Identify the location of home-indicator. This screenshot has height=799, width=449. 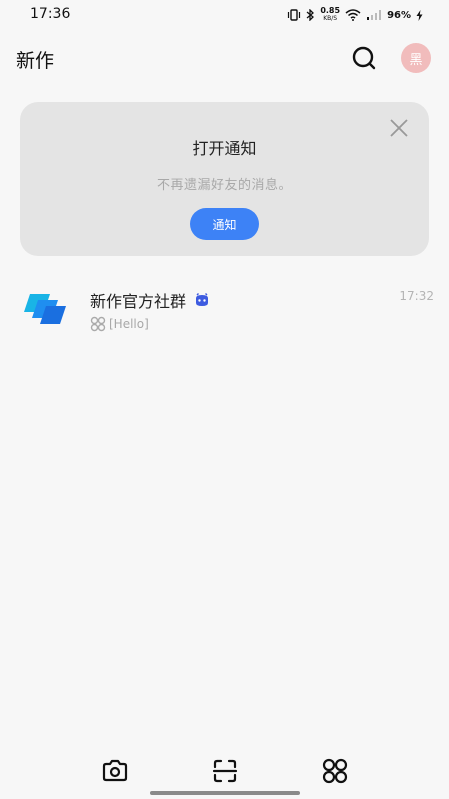
(225, 793).